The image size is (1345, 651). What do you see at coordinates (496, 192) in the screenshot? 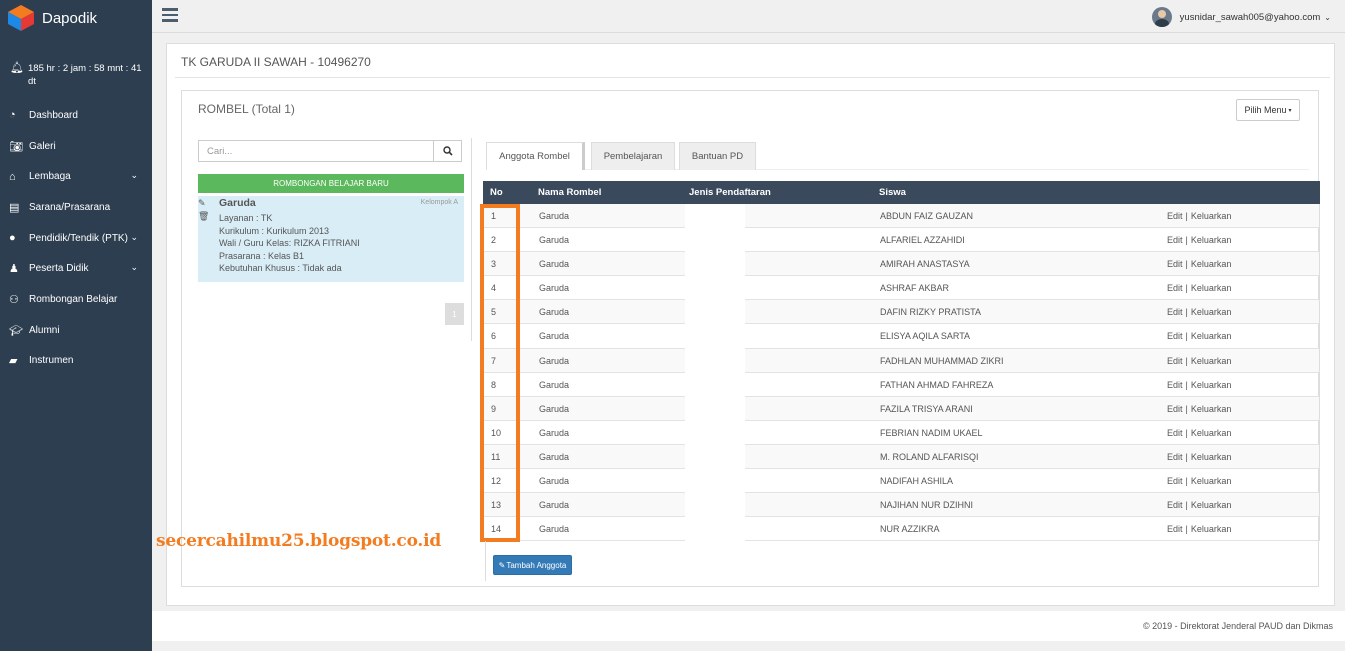
I see `header-no: No` at bounding box center [496, 192].